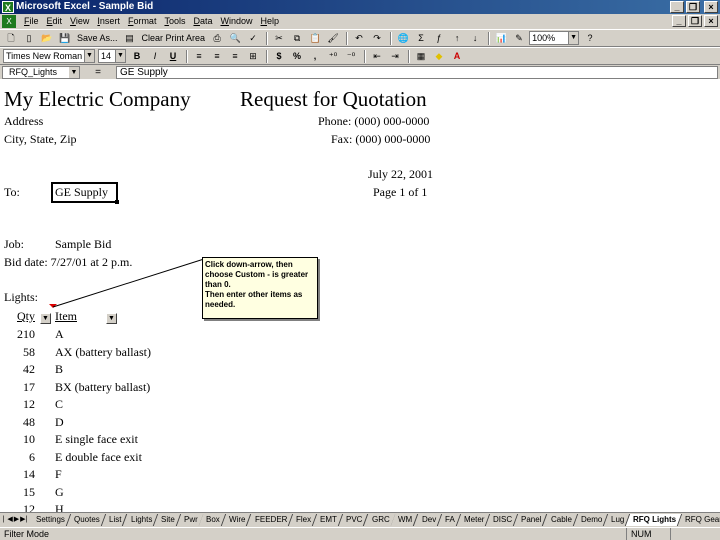 The width and height of the screenshot is (720, 540). Describe the element at coordinates (457, 56) in the screenshot. I see `font-color-icon: A` at that location.